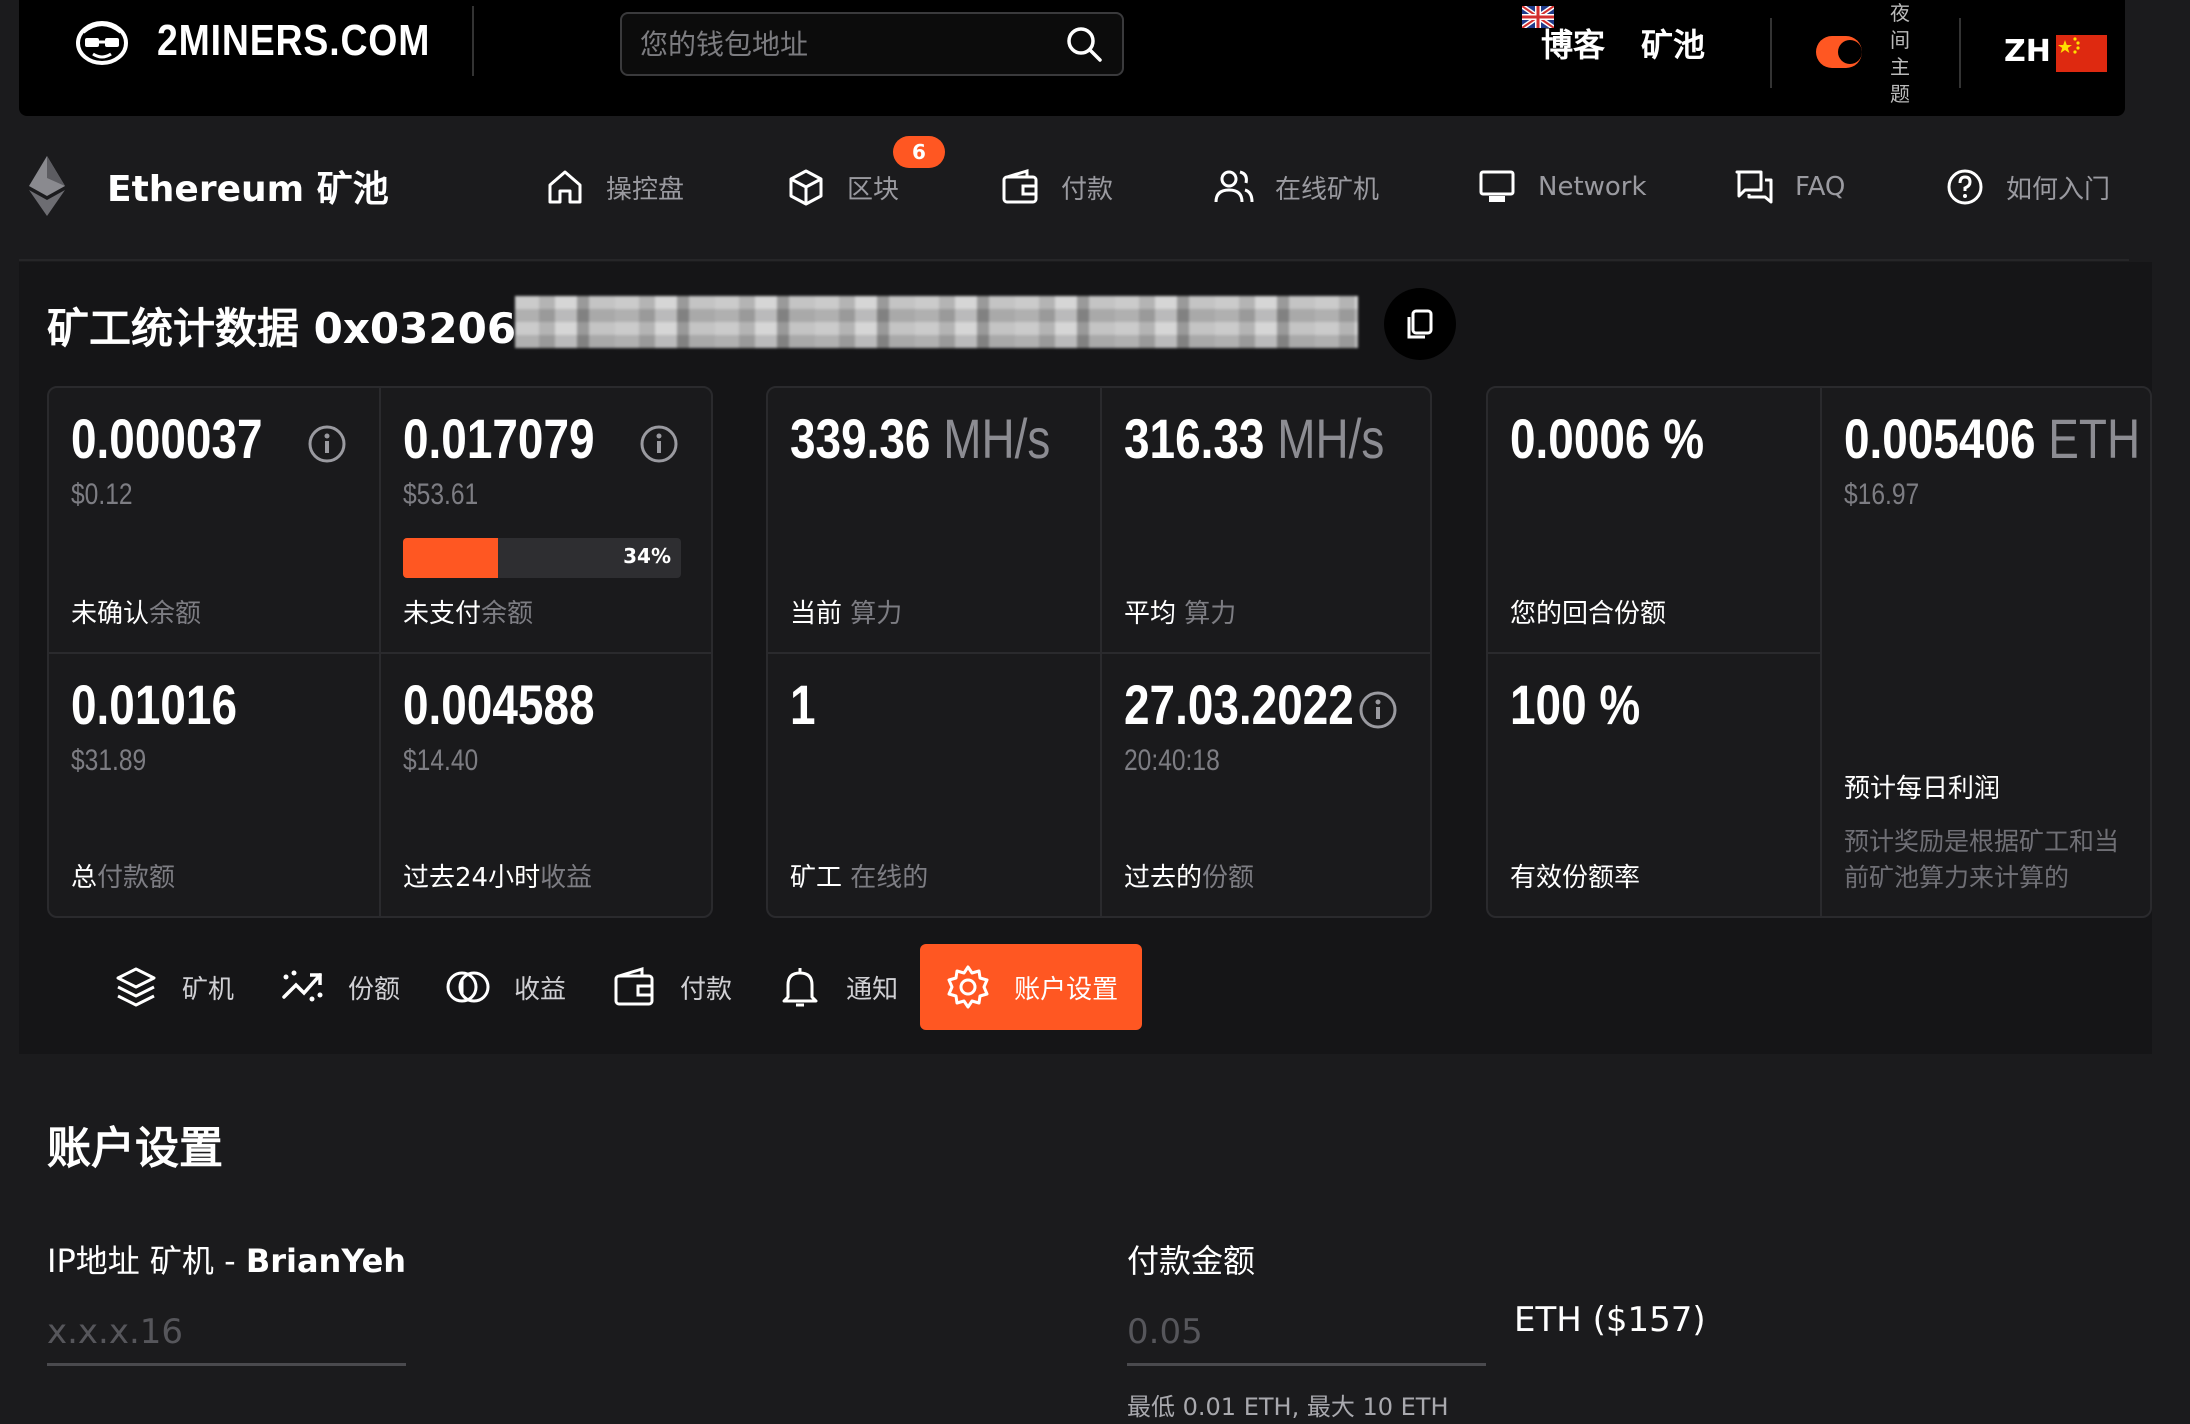 This screenshot has width=2190, height=1424. I want to click on layers-icon, so click(136, 987).